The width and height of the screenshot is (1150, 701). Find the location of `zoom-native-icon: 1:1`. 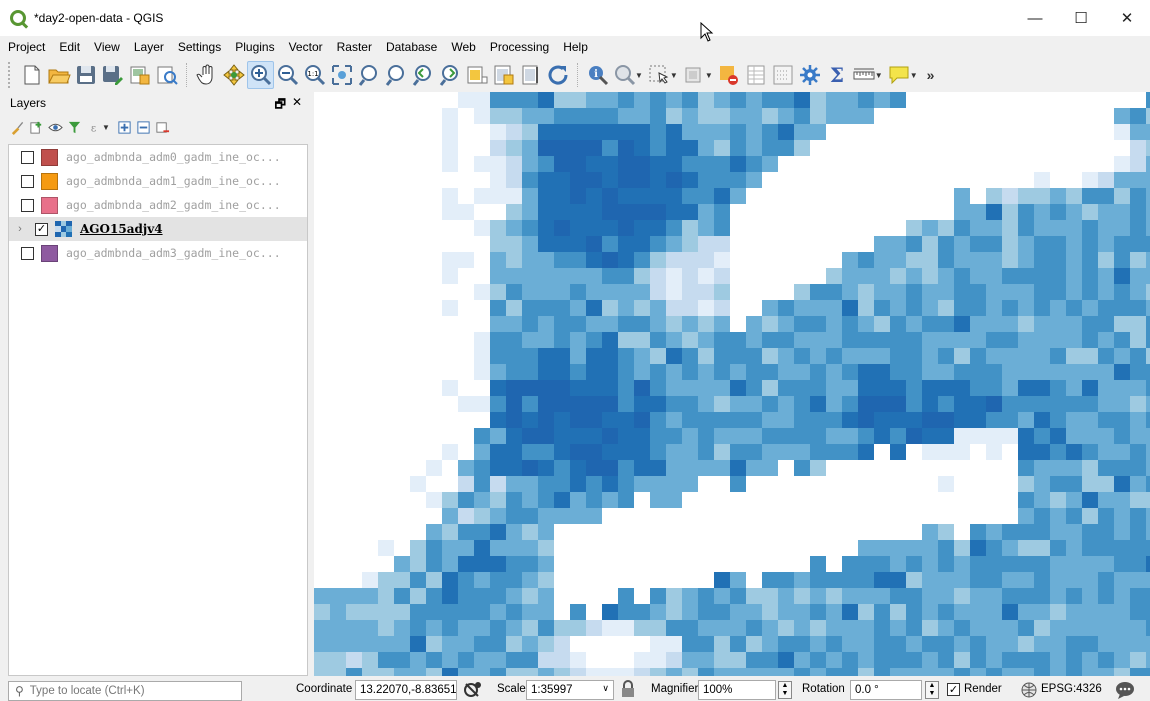

zoom-native-icon: 1:1 is located at coordinates (314, 75).